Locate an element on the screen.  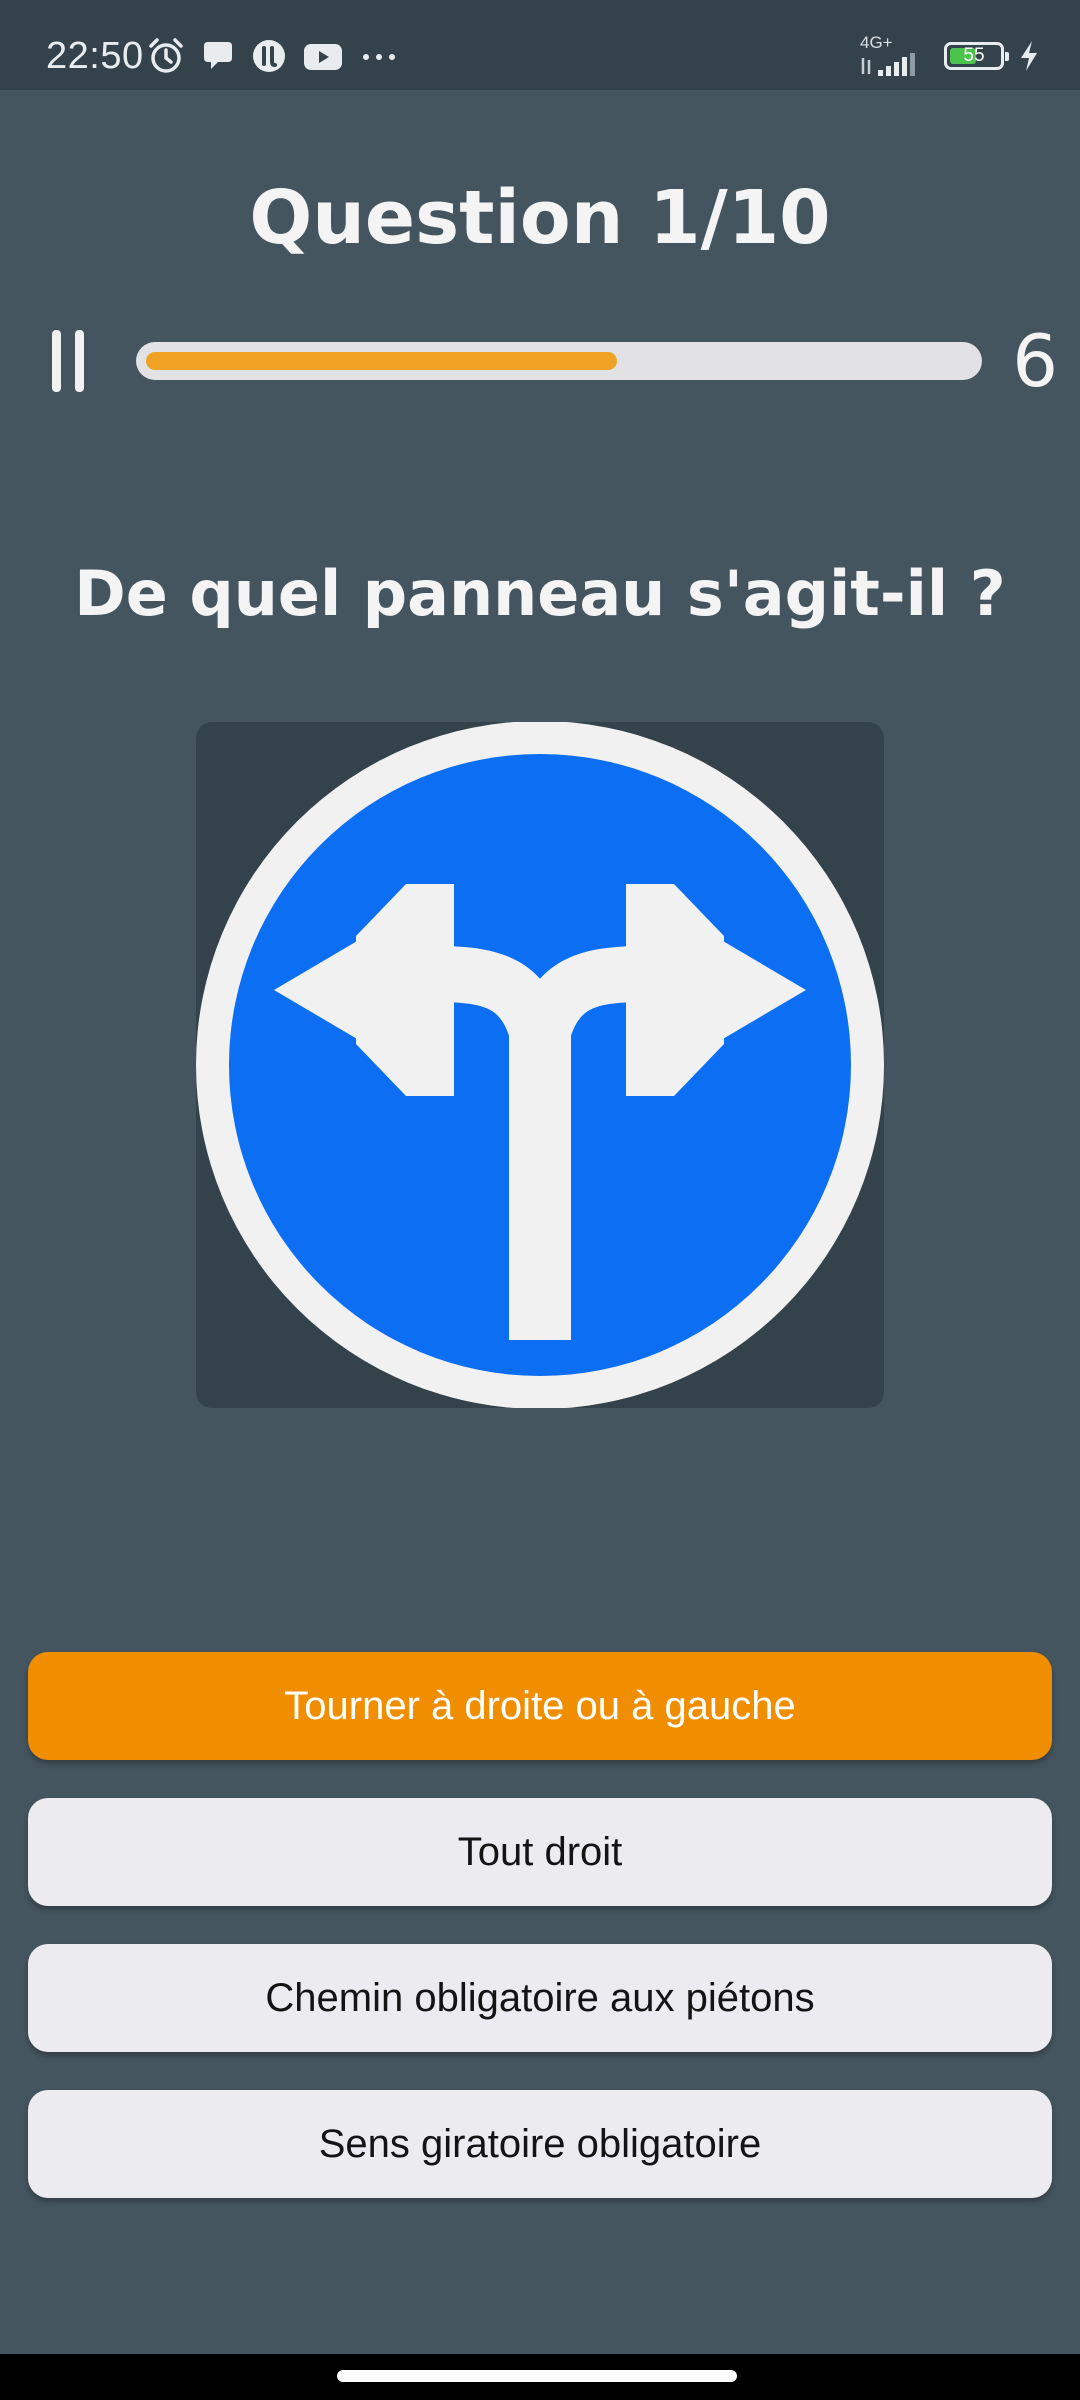
pause-icon-bar is located at coordinates (79, 361).